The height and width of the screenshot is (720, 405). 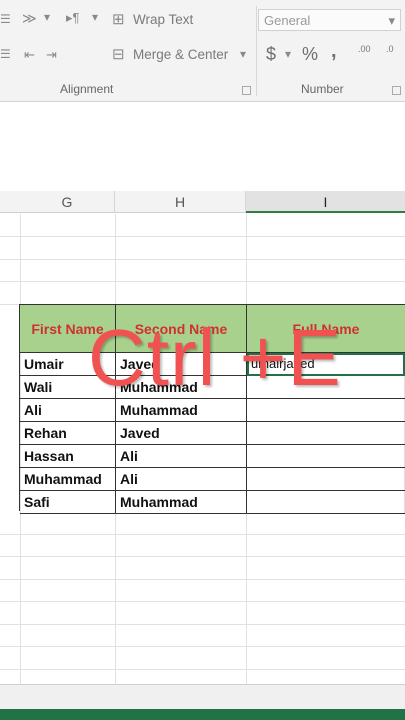 What do you see at coordinates (68, 456) in the screenshot?
I see `first-name-cell: Hassan` at bounding box center [68, 456].